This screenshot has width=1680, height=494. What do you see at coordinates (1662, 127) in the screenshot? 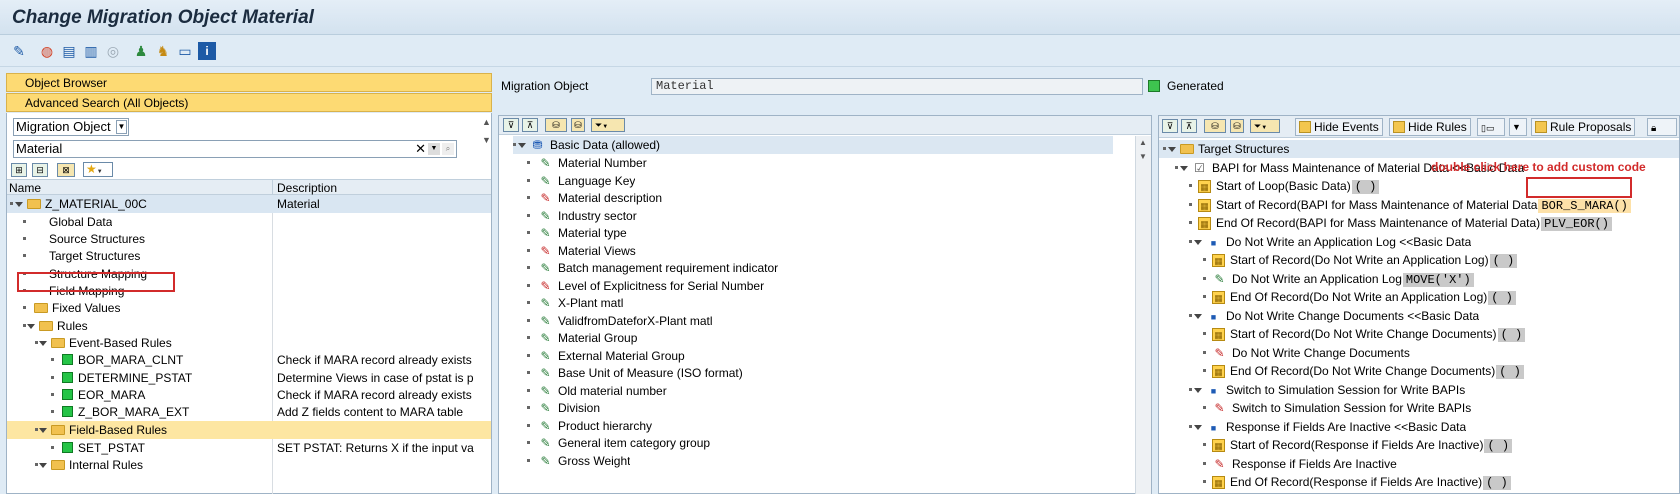
I see `lock-button: 🔒︎` at bounding box center [1662, 127].